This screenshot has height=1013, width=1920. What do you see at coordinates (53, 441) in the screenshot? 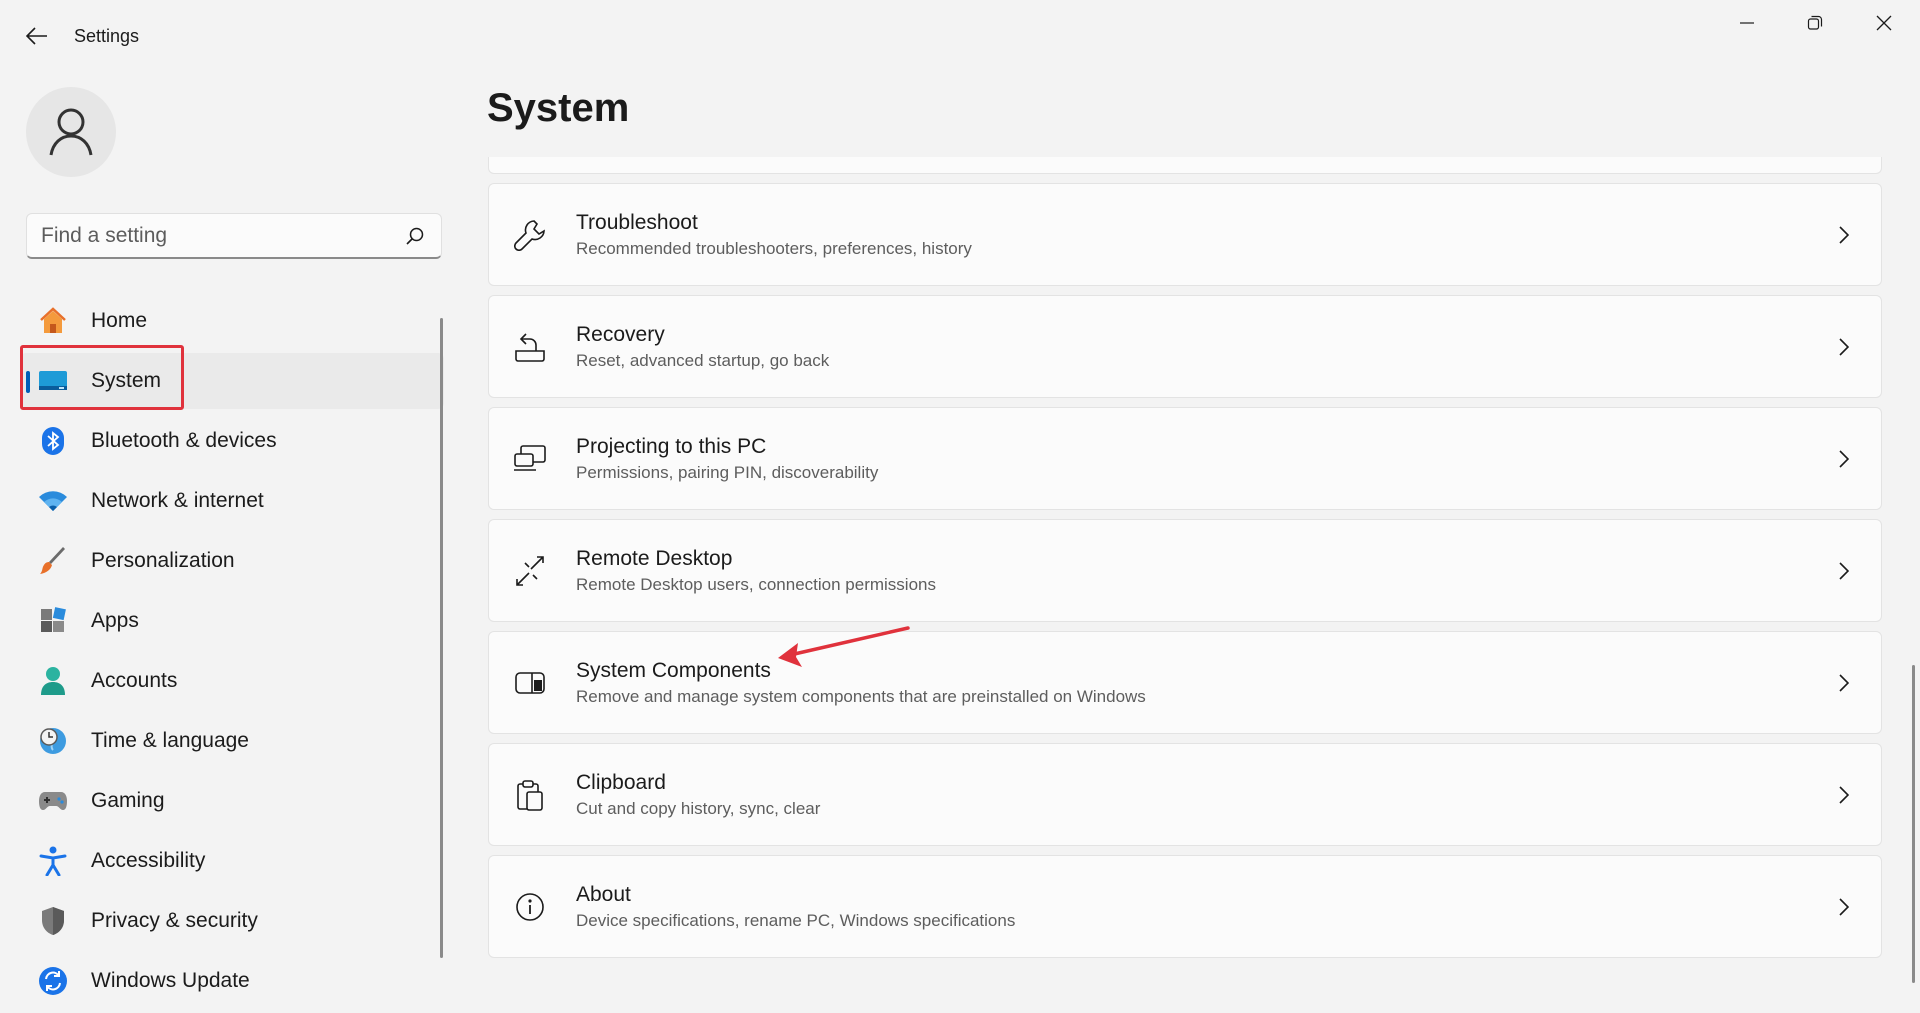
I see `bluetooth-icon` at bounding box center [53, 441].